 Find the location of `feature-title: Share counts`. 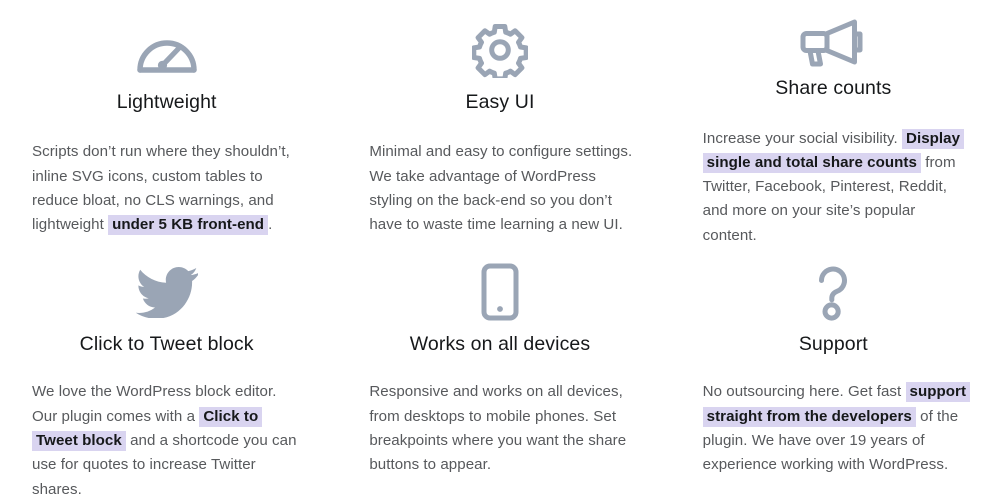

feature-title: Share counts is located at coordinates (833, 88).